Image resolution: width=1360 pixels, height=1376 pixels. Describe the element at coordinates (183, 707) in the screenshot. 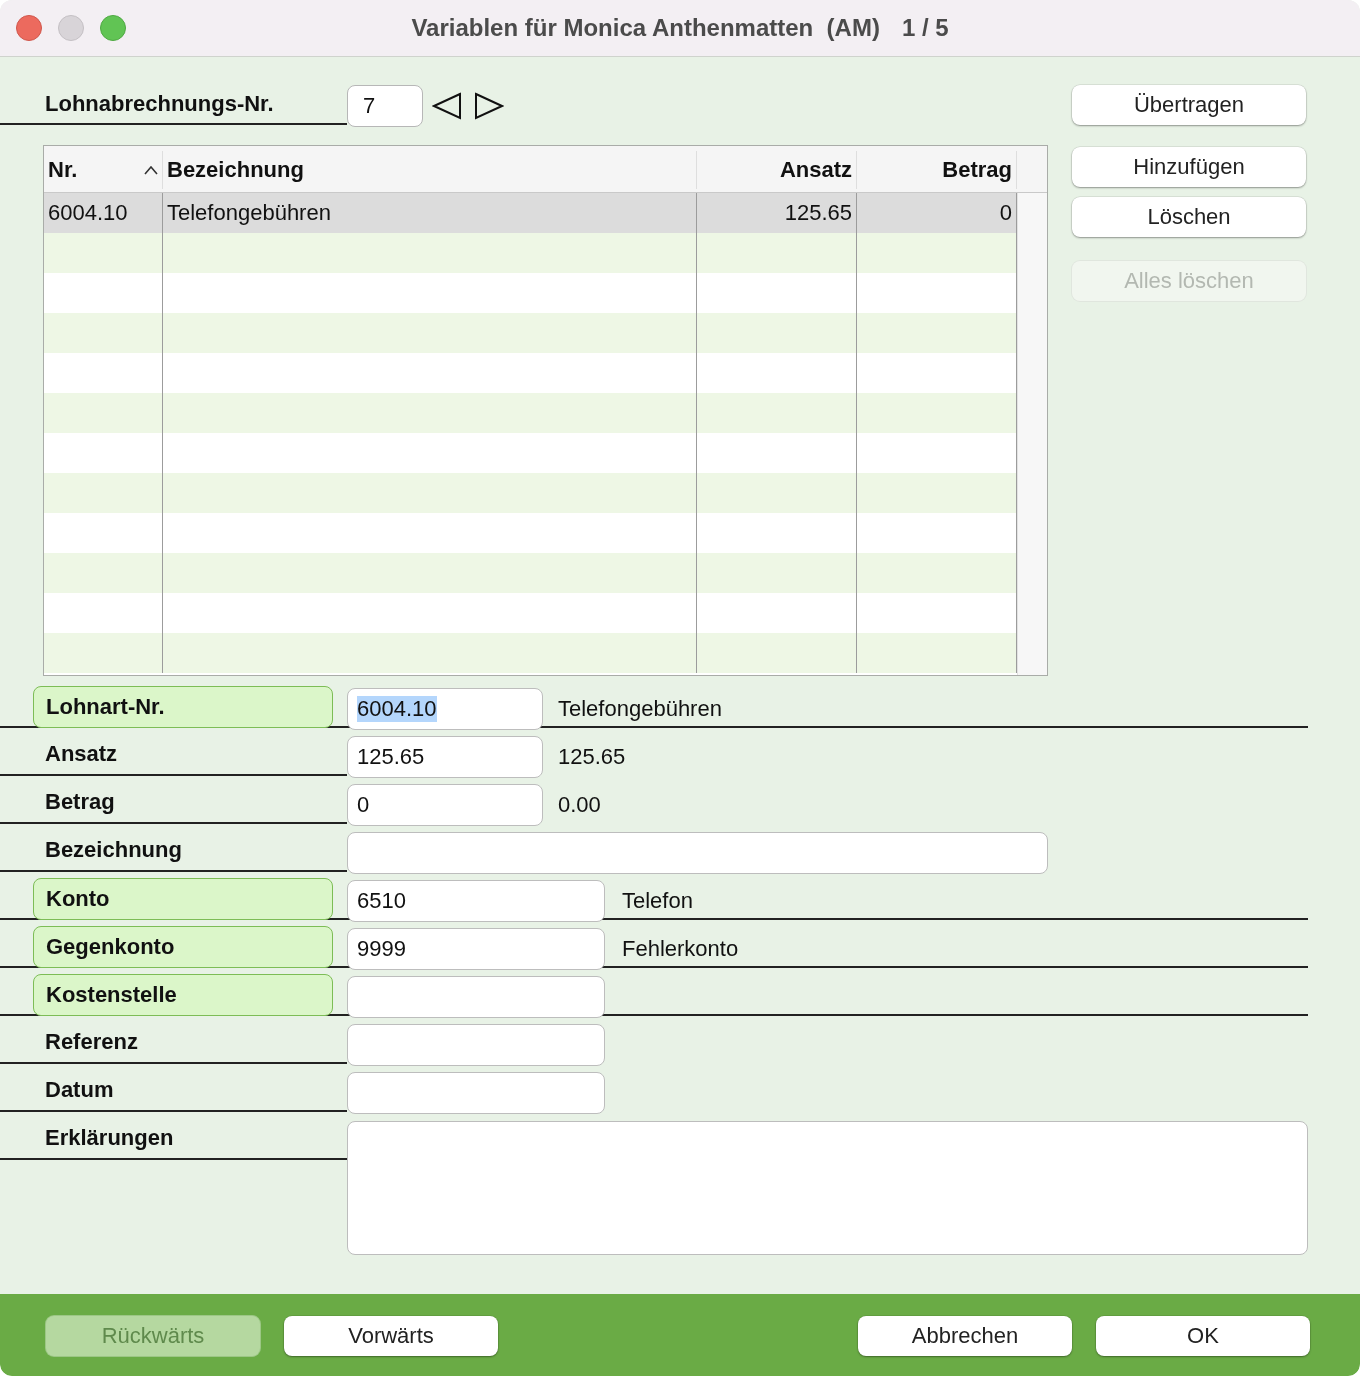

I see `field-label: Lohnart-Nr.` at that location.